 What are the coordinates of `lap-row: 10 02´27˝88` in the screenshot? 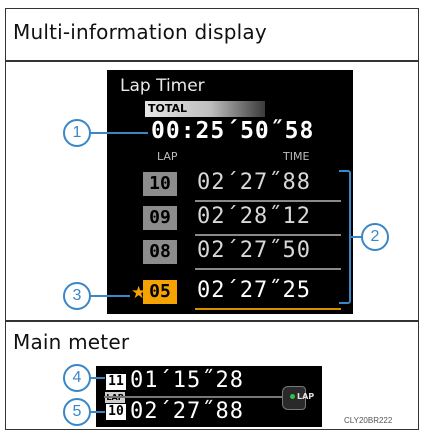 It's located at (242, 186).